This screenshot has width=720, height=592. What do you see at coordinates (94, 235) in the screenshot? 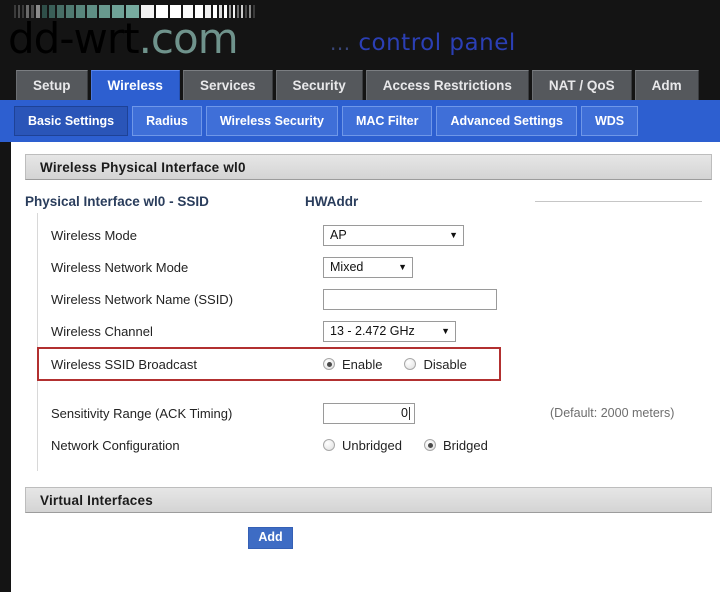
I see `label-wireless-mode: Wireless Mode` at bounding box center [94, 235].